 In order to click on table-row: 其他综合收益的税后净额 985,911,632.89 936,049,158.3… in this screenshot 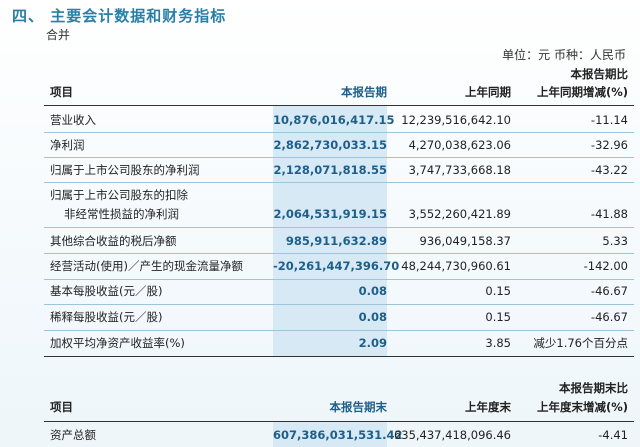, I will do `click(339, 241)`.